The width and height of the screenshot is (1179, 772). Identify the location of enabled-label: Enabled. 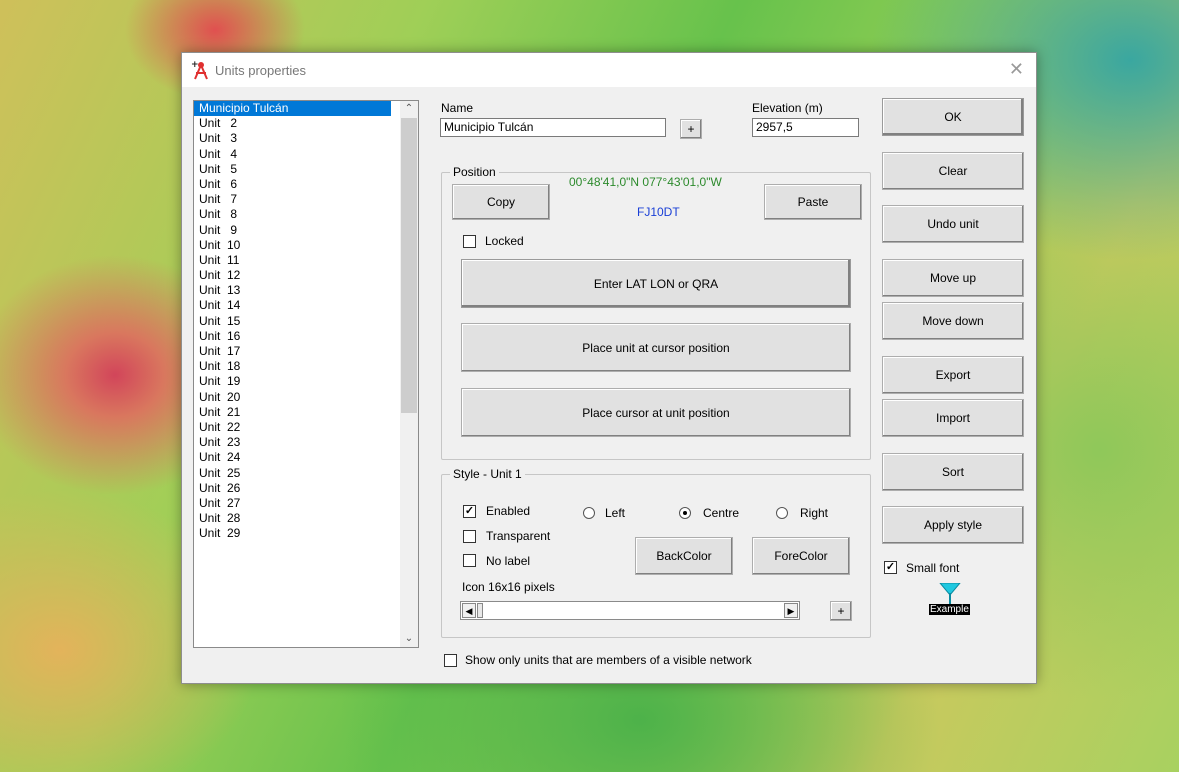
(508, 511).